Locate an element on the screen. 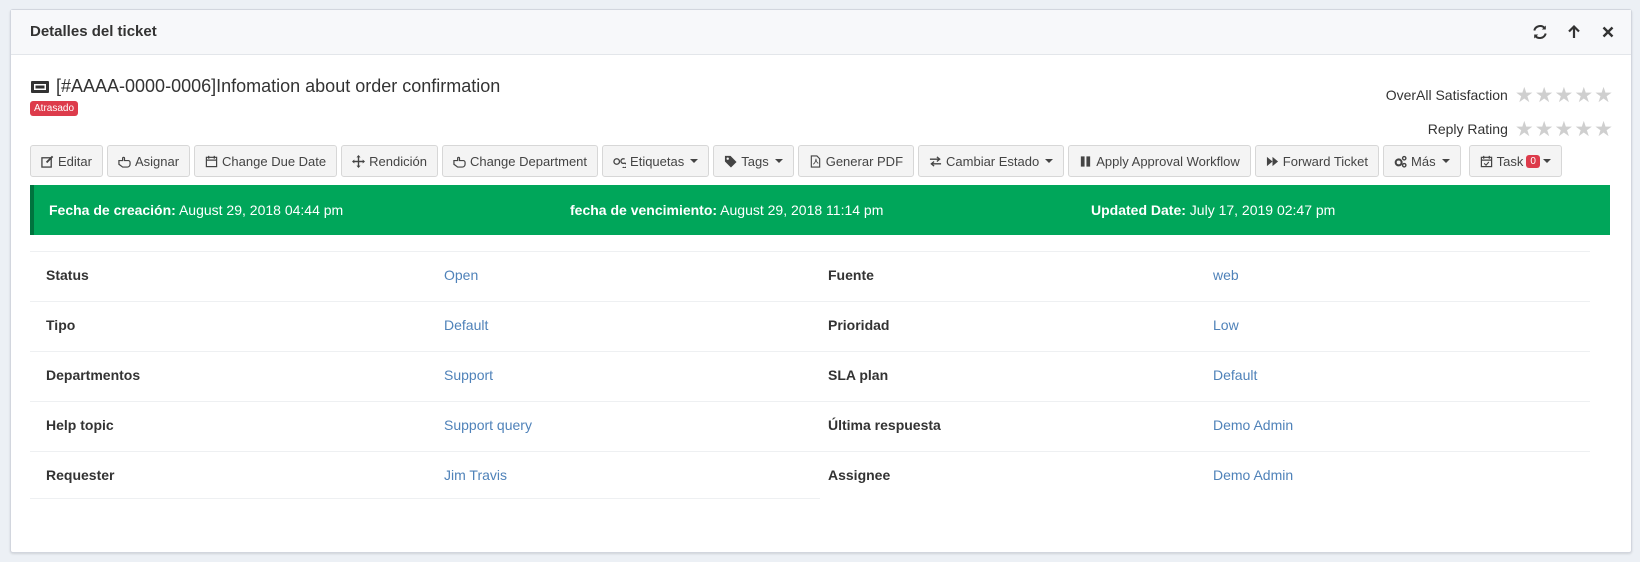 Image resolution: width=1640 pixels, height=562 pixels. panel-title: Detalles del ticket is located at coordinates (93, 31).